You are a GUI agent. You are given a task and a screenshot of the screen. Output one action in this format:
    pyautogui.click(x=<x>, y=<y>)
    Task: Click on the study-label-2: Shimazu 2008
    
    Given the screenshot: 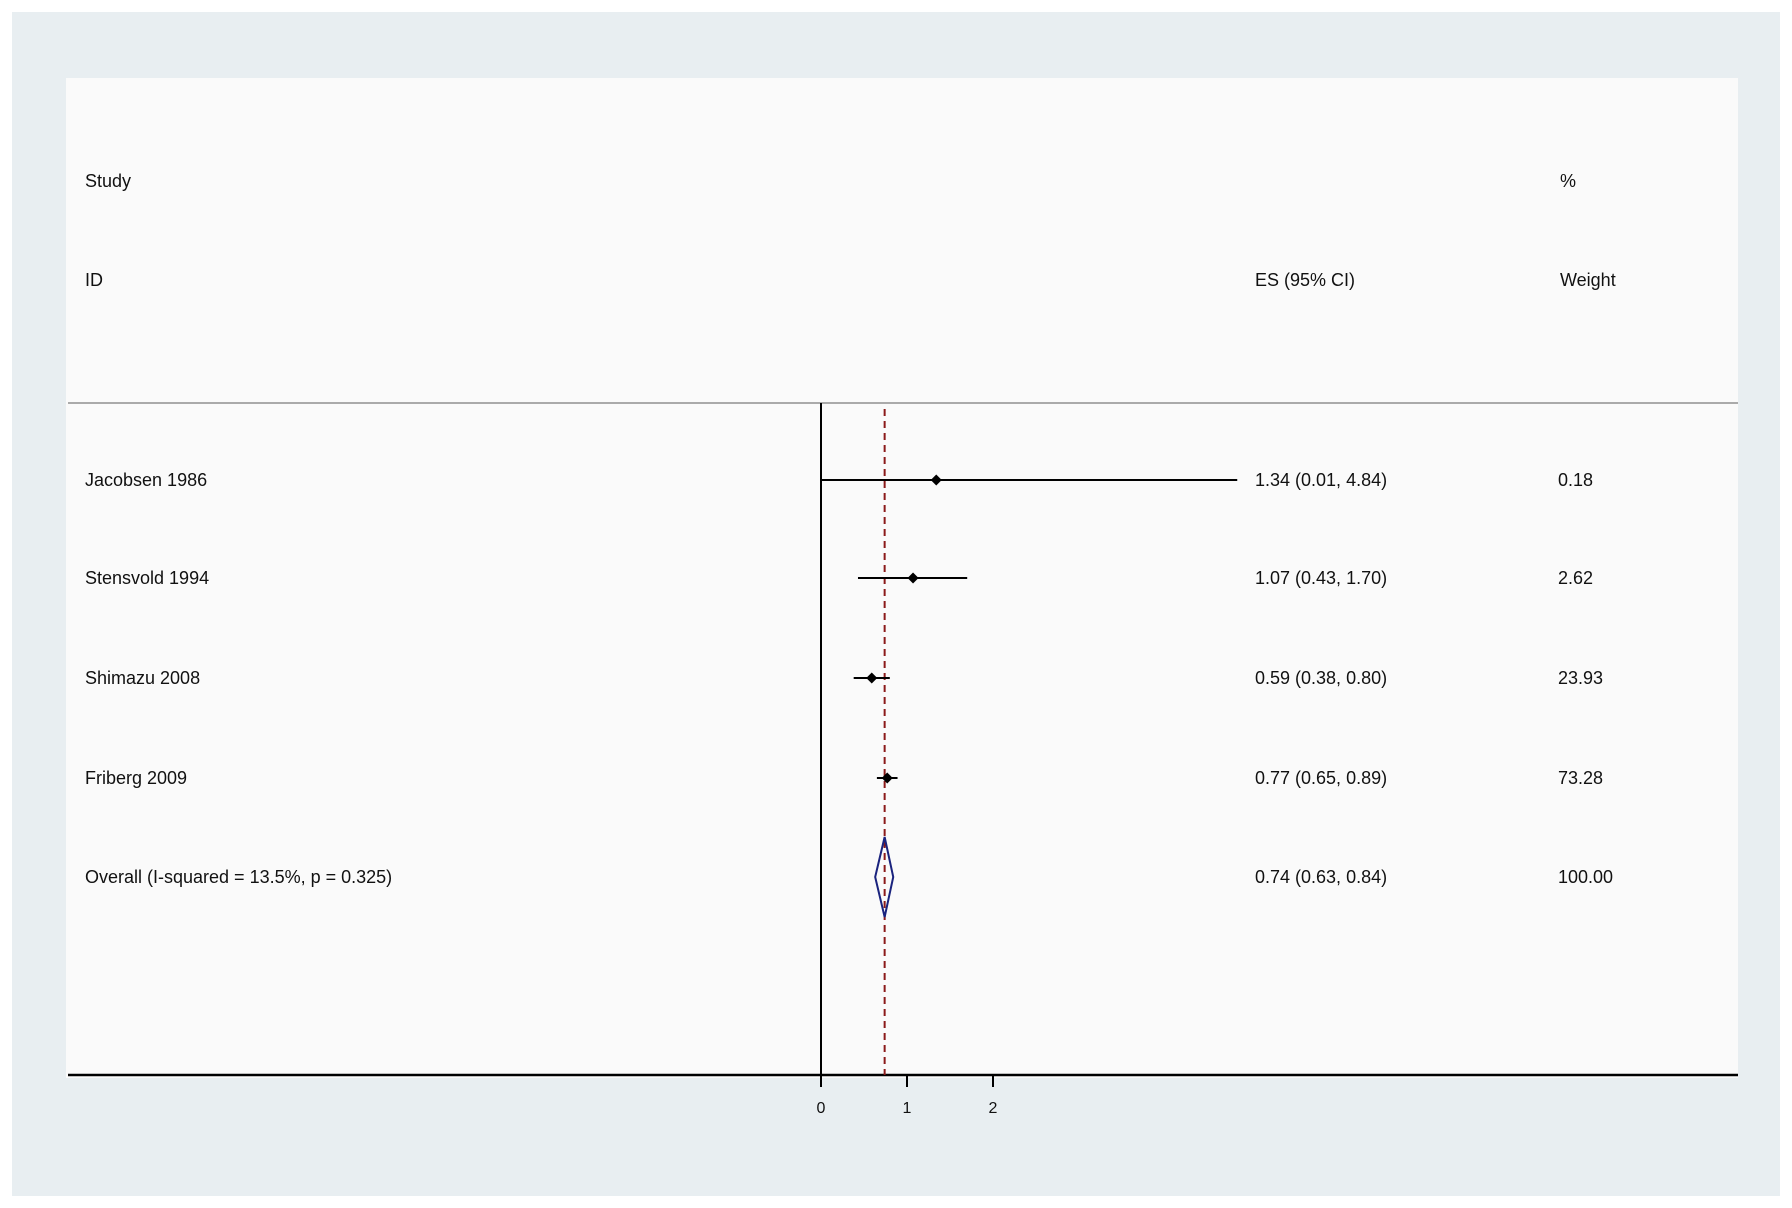 What is the action you would take?
    pyautogui.click(x=143, y=678)
    